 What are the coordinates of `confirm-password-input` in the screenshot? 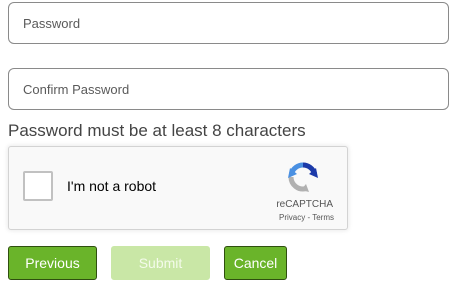 It's located at (228, 89).